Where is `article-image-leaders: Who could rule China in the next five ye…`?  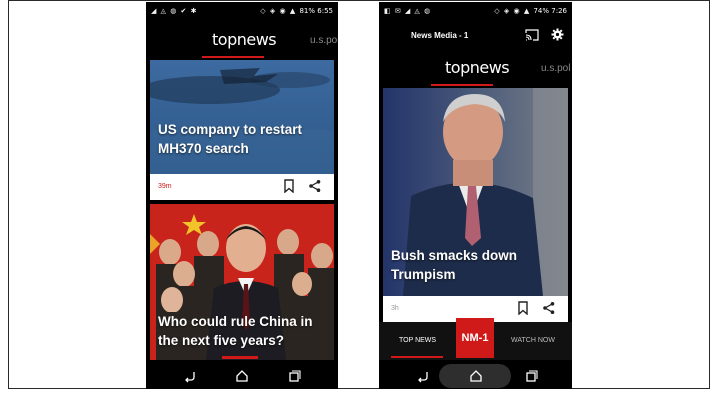
article-image-leaders: Who could rule China in the next five ye… is located at coordinates (242, 282).